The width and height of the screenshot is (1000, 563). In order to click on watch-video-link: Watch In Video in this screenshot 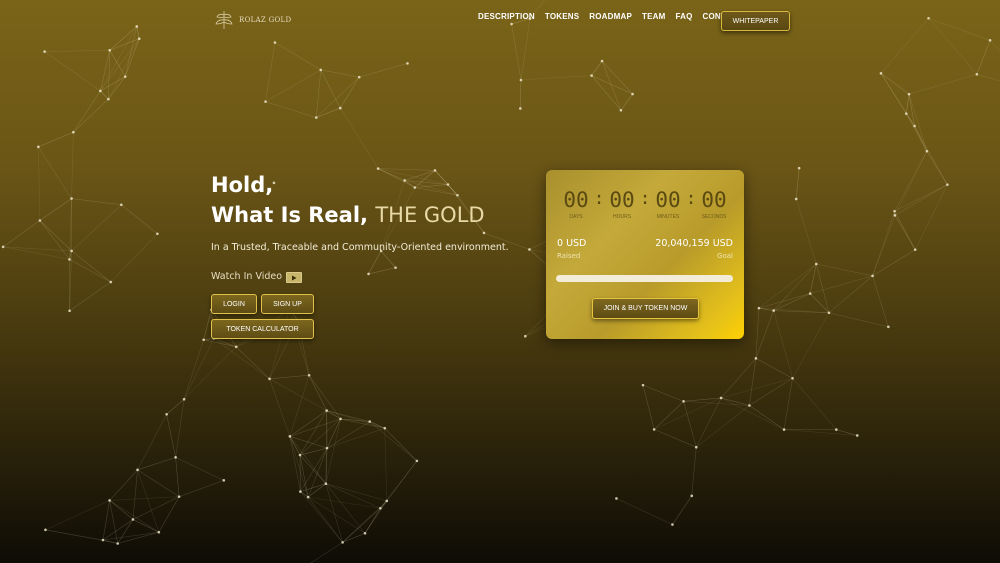, I will do `click(257, 276)`.